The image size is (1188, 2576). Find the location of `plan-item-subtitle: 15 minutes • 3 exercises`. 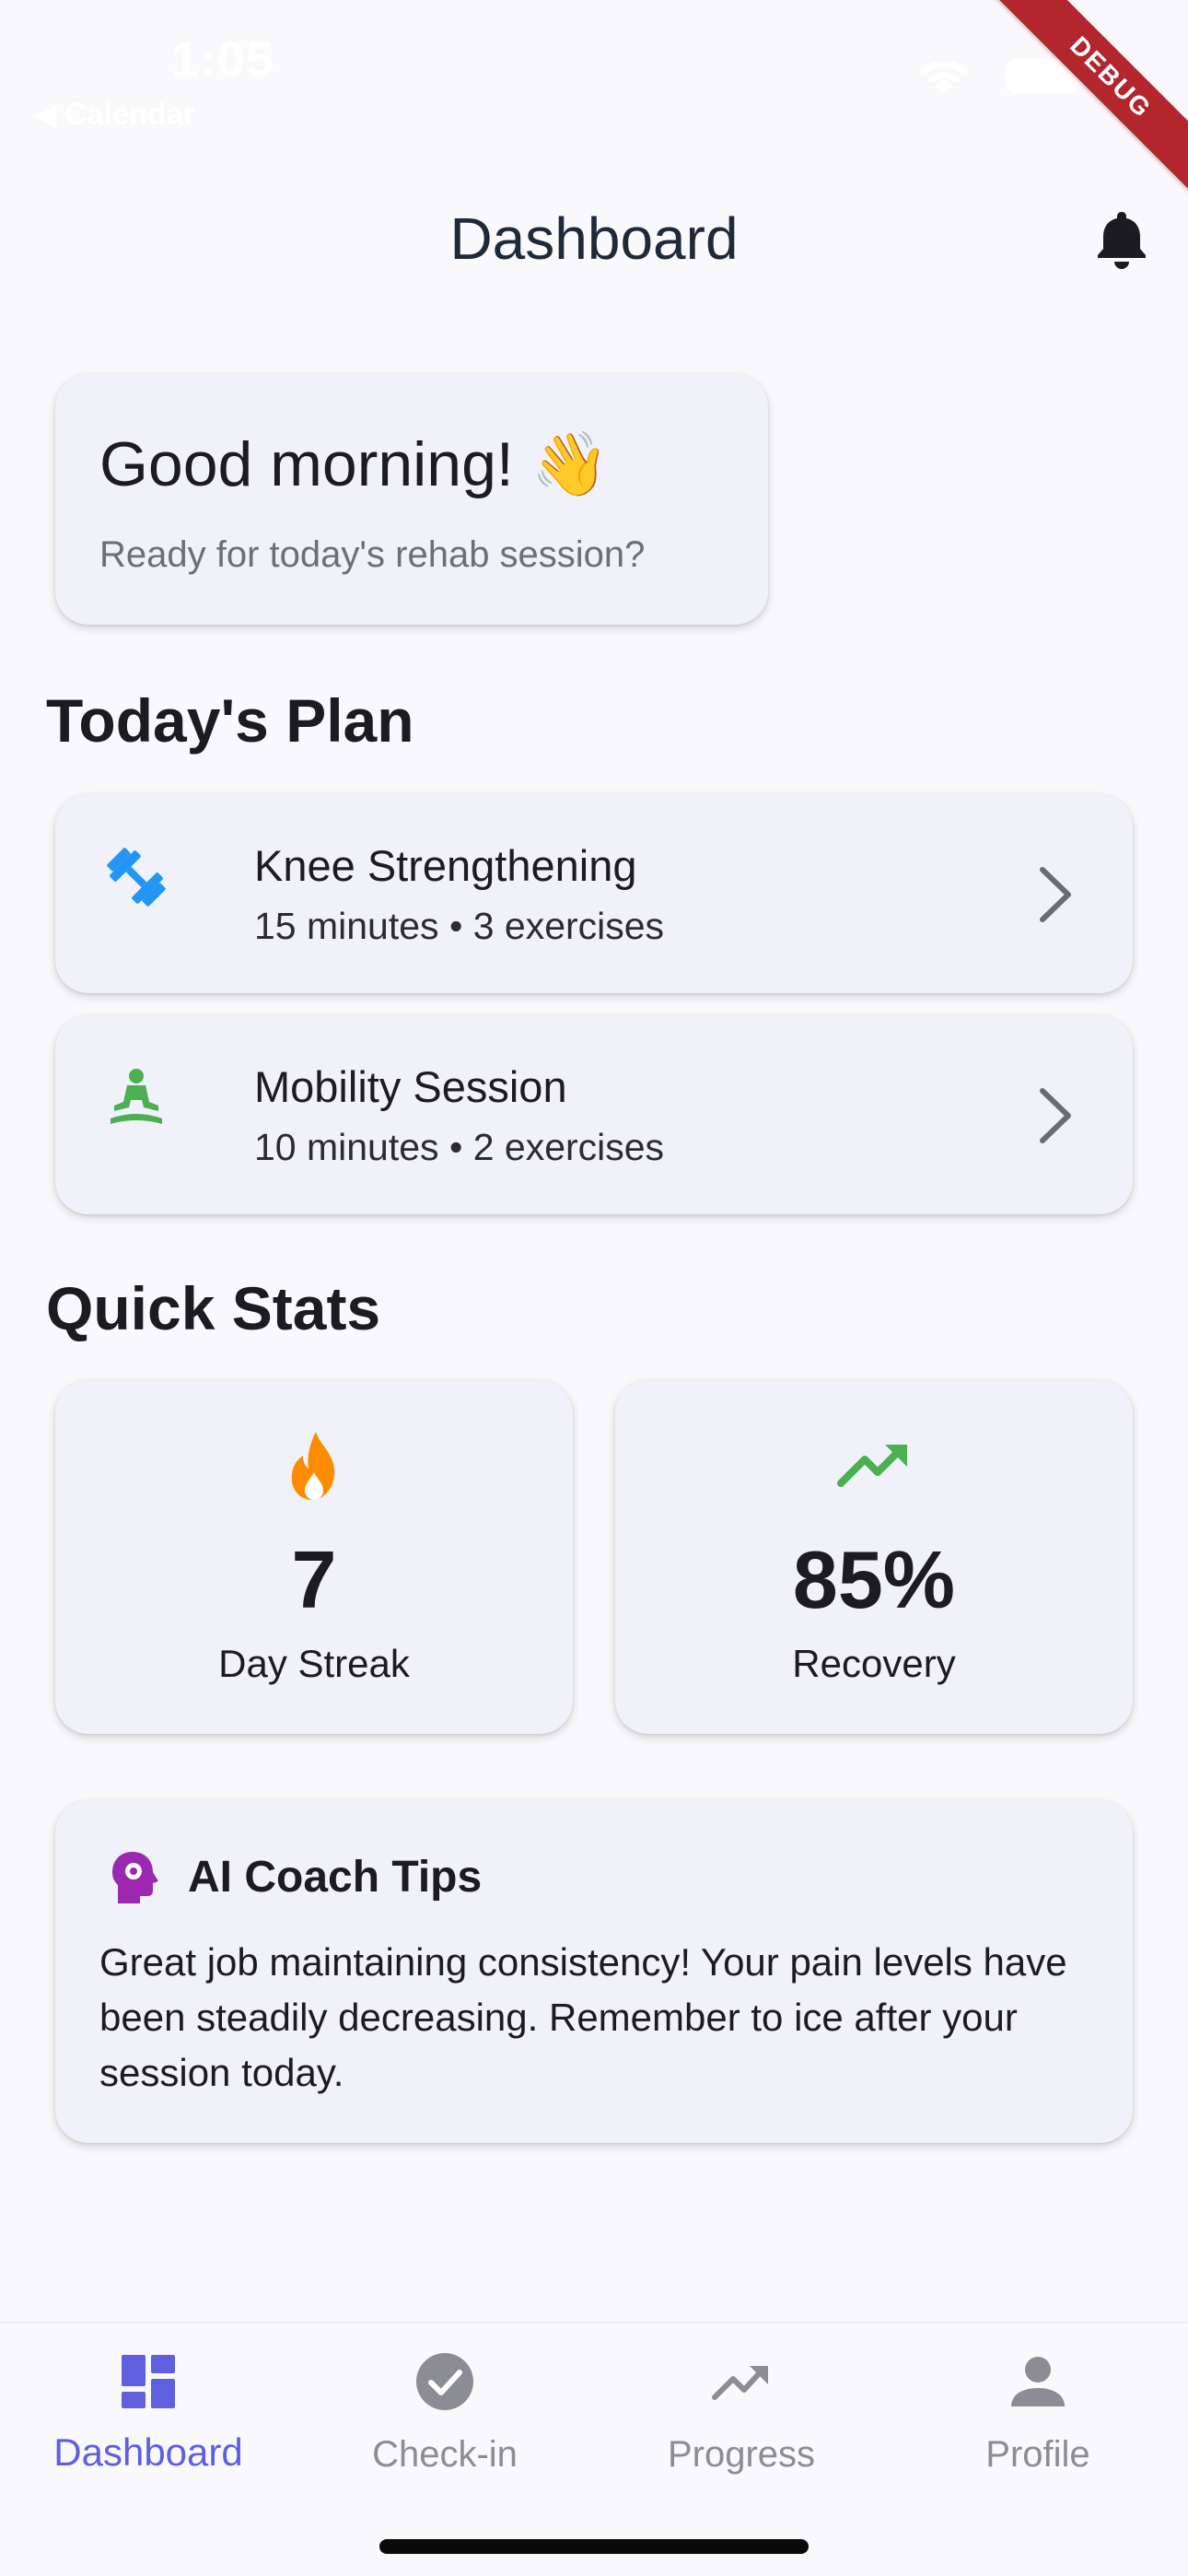

plan-item-subtitle: 15 minutes • 3 exercises is located at coordinates (459, 926).